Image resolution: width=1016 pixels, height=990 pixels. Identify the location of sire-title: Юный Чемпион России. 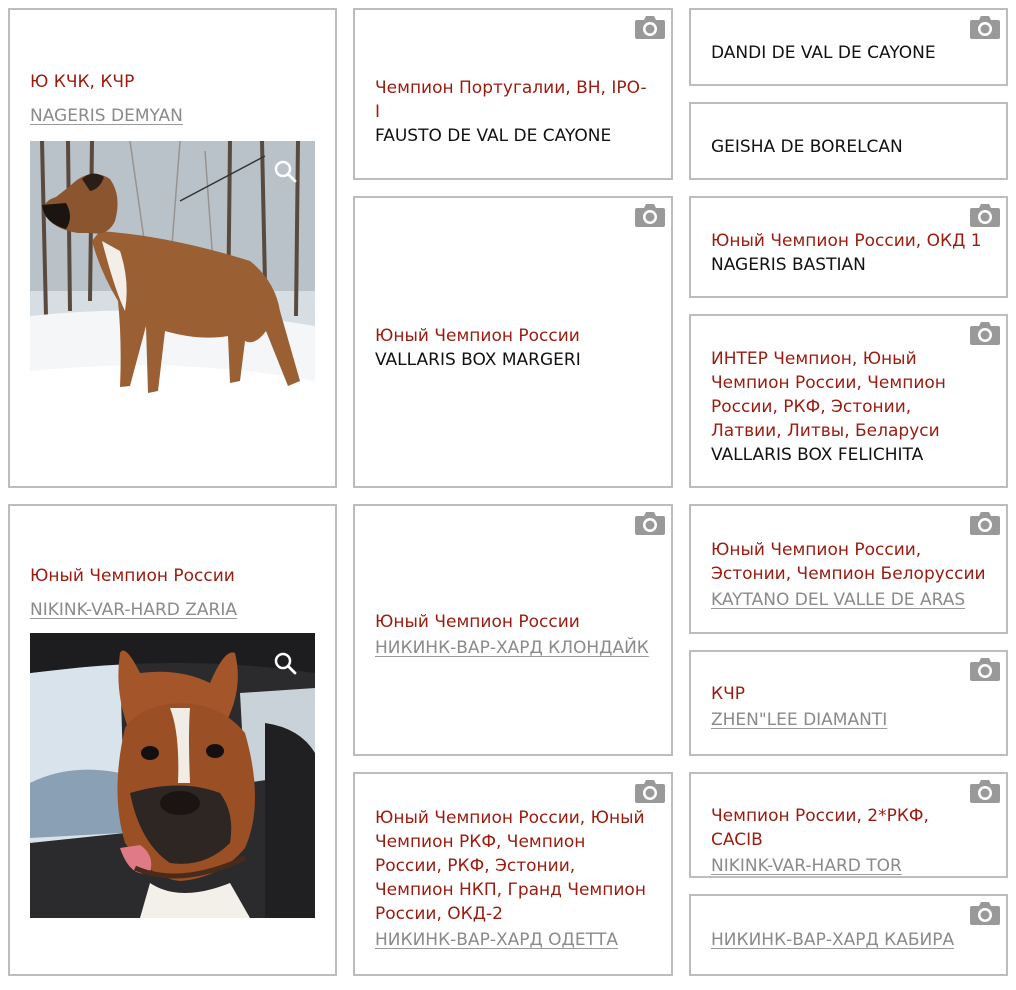
(477, 622).